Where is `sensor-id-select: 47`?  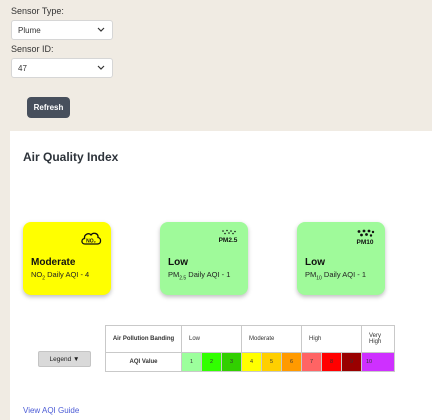 sensor-id-select: 47 is located at coordinates (62, 68).